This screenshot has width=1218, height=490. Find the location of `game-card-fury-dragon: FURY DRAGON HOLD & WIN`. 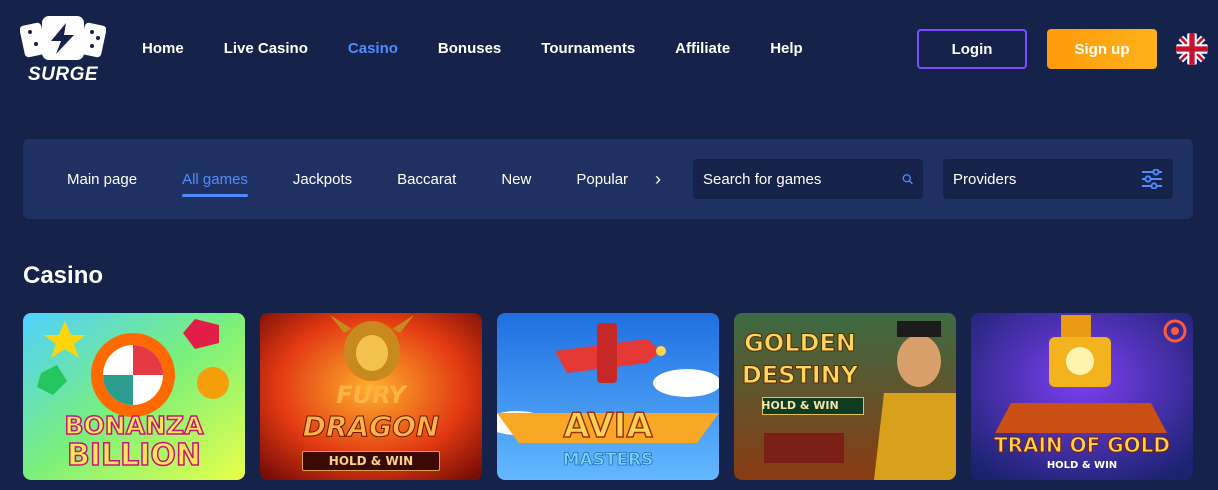

game-card-fury-dragon: FURY DRAGON HOLD & WIN is located at coordinates (371, 396).